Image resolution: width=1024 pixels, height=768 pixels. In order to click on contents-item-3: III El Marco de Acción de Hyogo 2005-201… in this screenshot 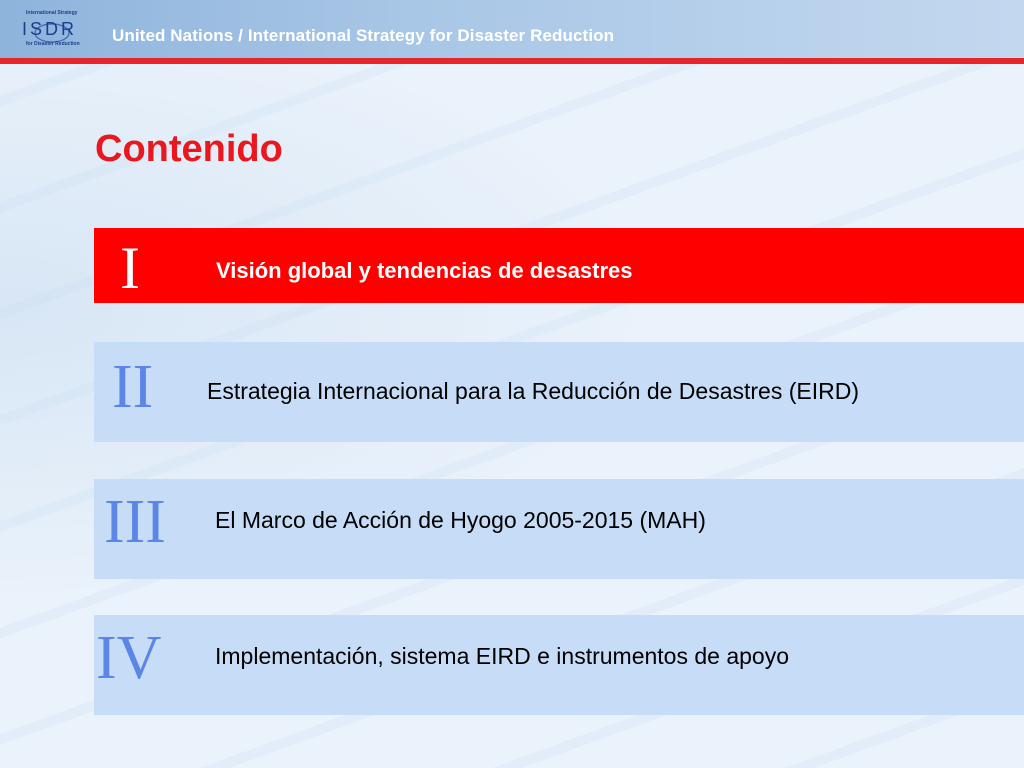, I will do `click(559, 529)`.